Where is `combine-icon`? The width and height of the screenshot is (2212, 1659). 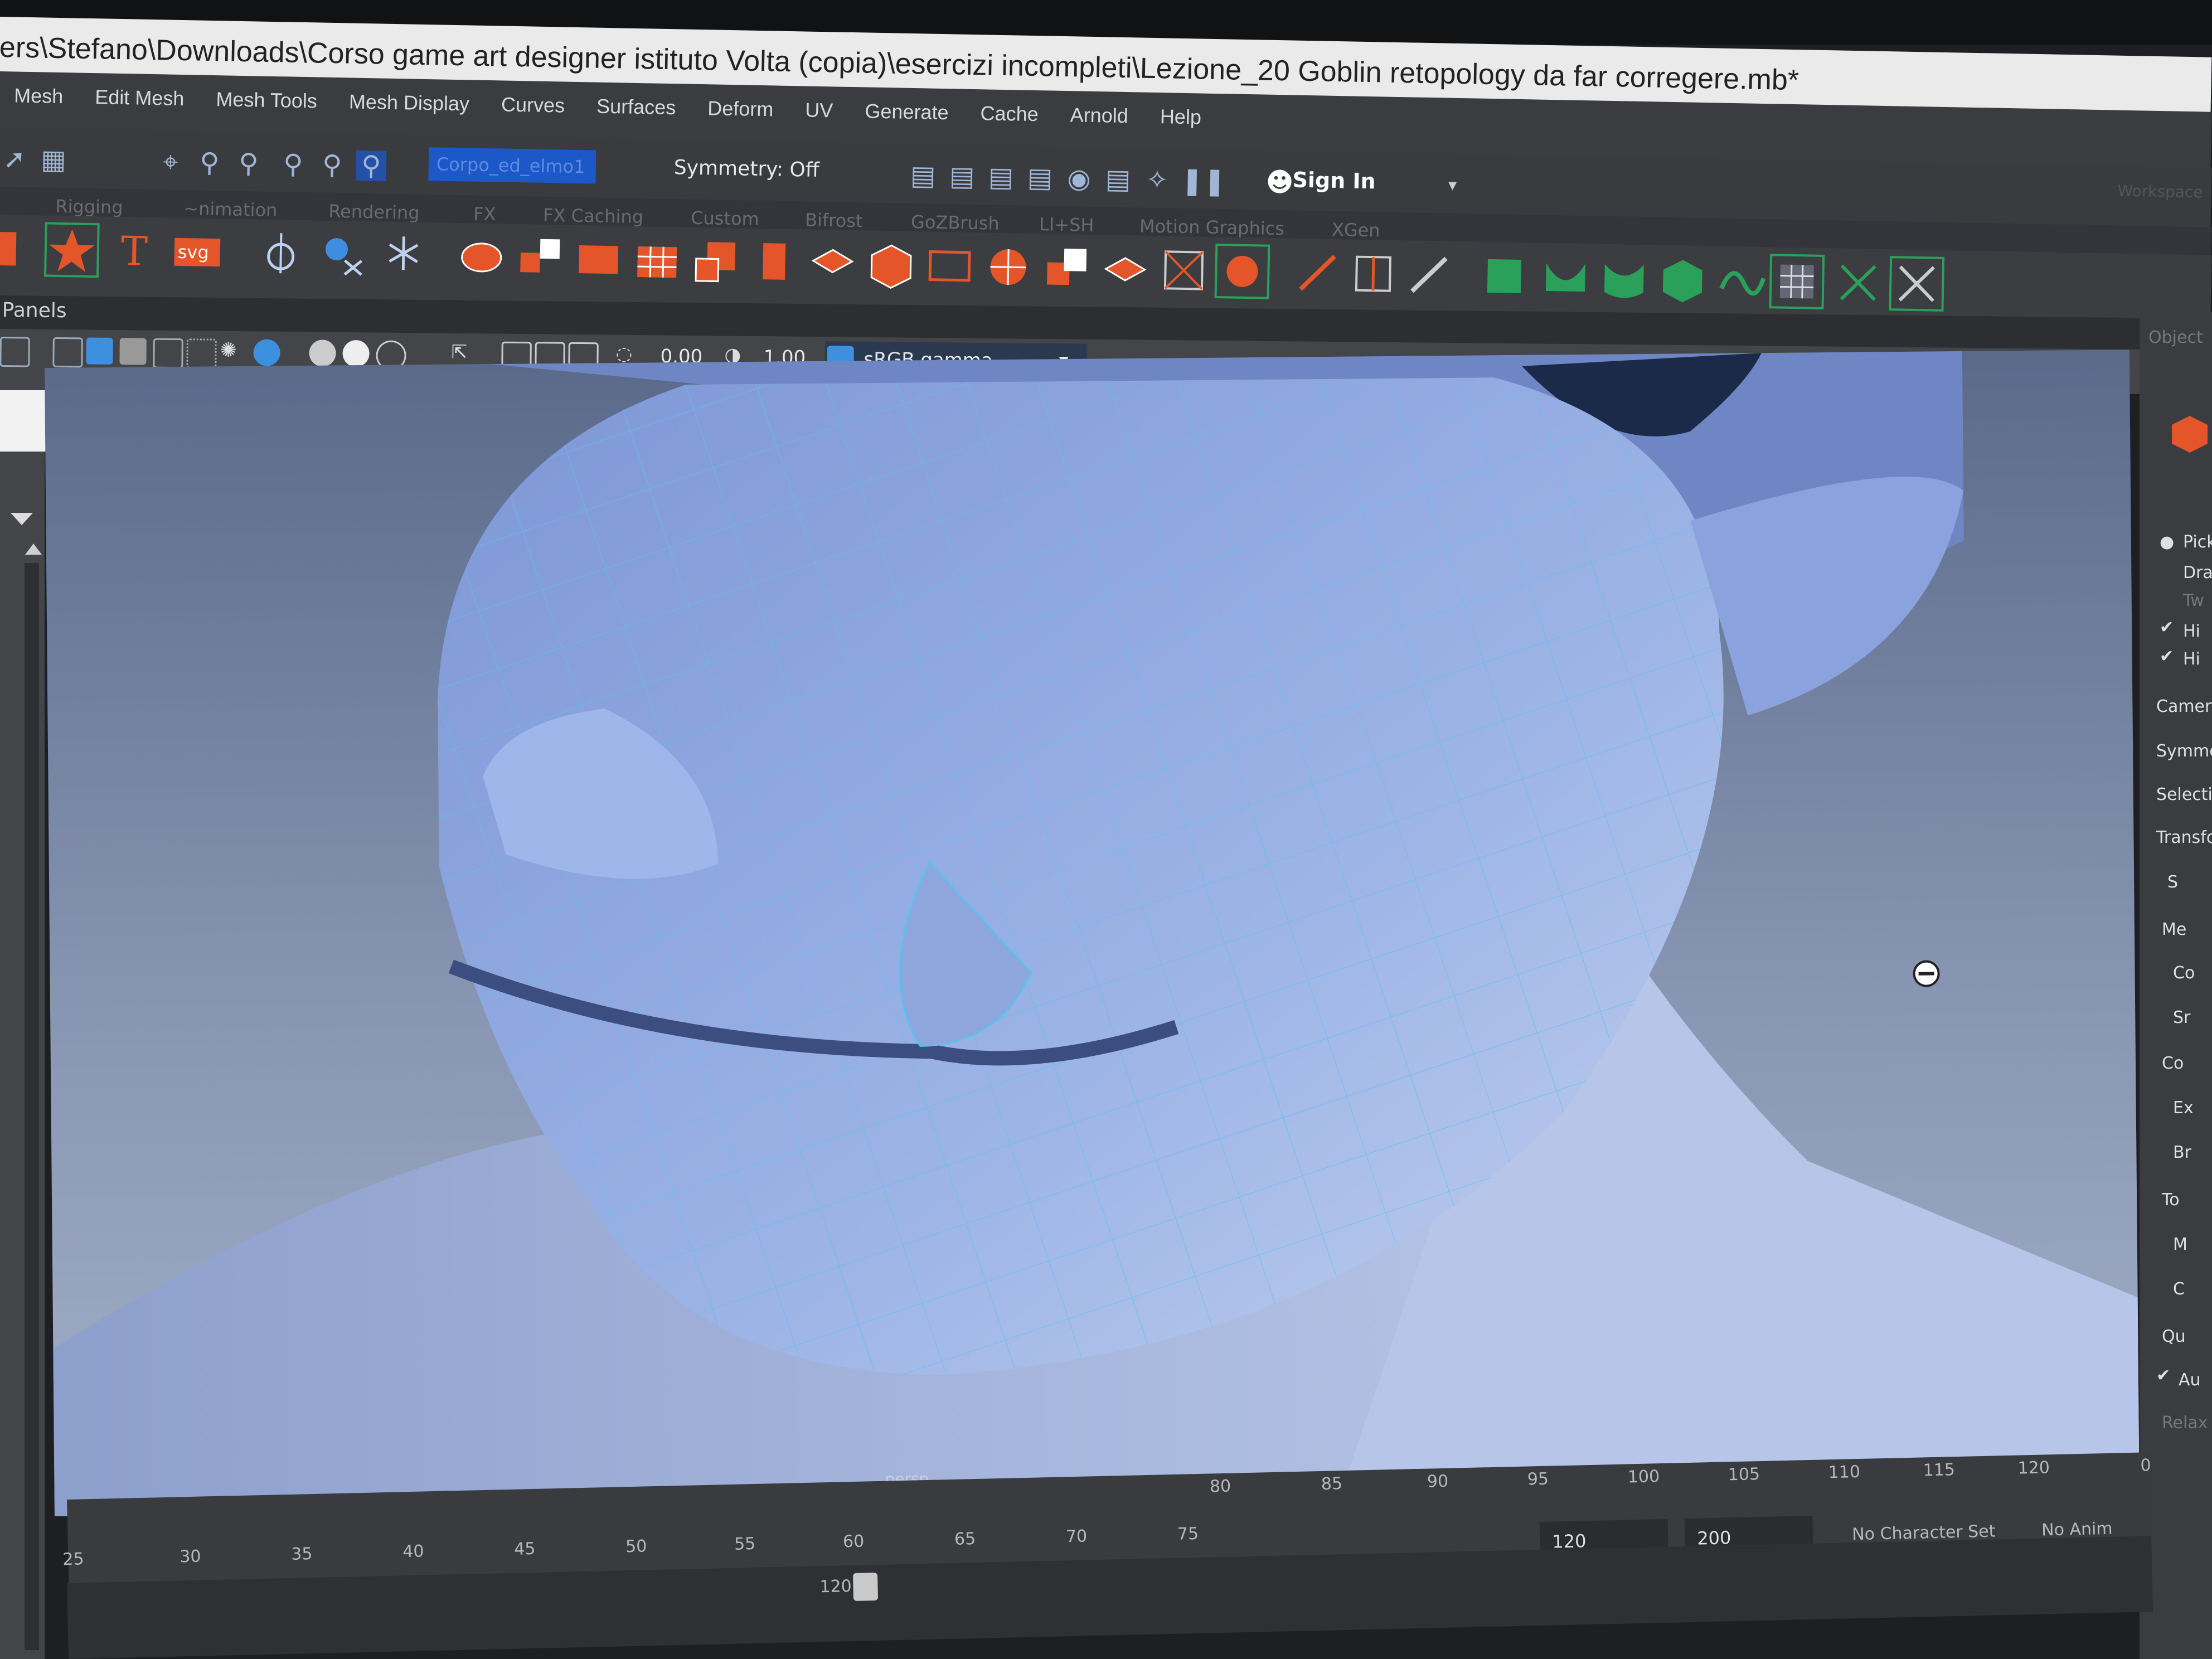 combine-icon is located at coordinates (482, 257).